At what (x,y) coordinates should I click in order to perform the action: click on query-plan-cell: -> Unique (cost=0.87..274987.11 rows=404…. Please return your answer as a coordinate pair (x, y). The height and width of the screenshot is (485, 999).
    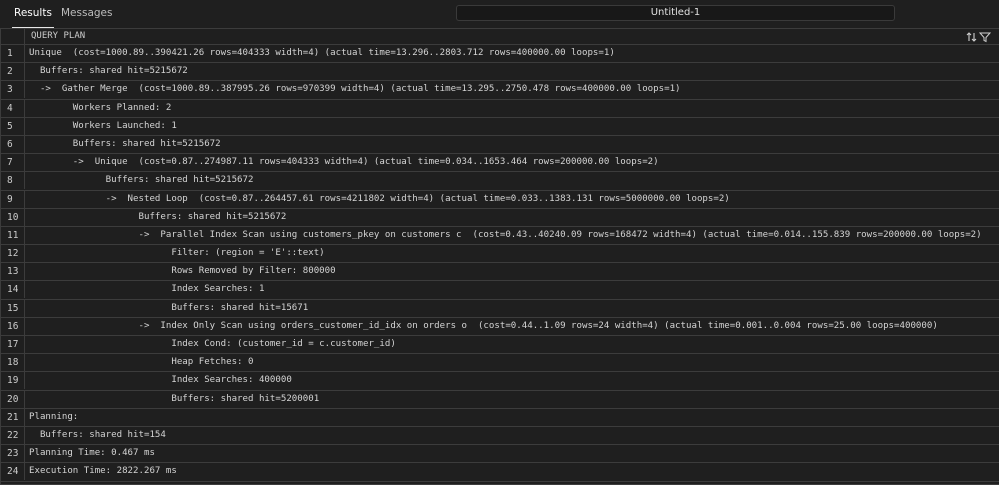
    Looking at the image, I should click on (344, 162).